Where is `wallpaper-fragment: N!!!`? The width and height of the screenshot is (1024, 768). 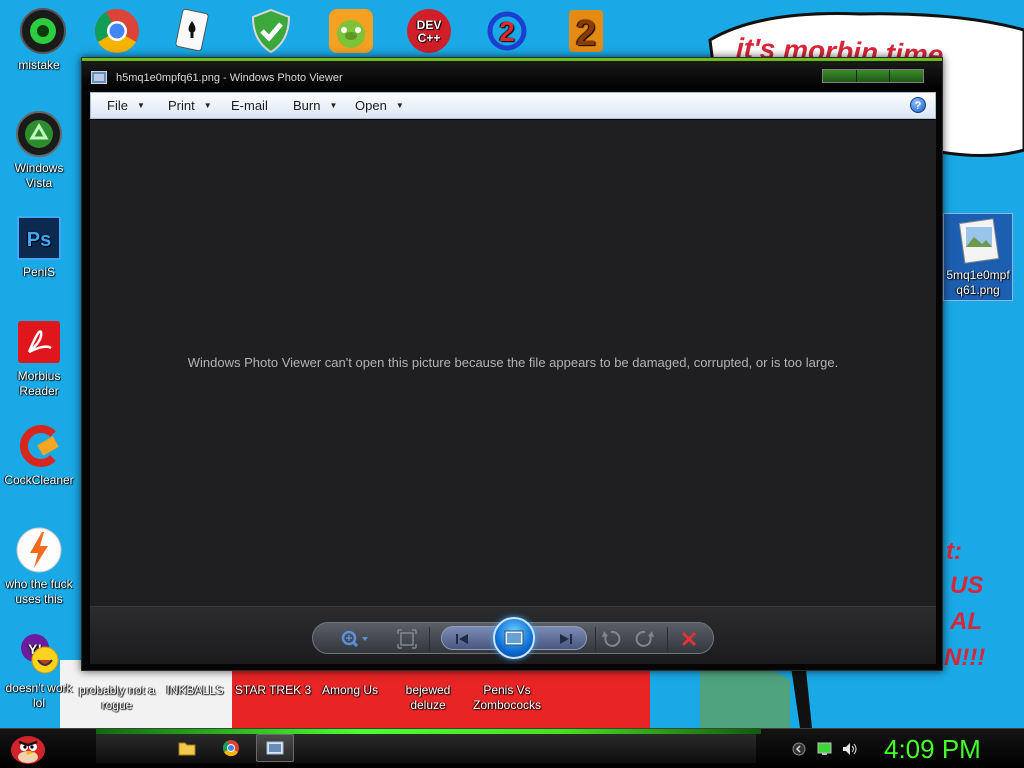 wallpaper-fragment: N!!! is located at coordinates (965, 657).